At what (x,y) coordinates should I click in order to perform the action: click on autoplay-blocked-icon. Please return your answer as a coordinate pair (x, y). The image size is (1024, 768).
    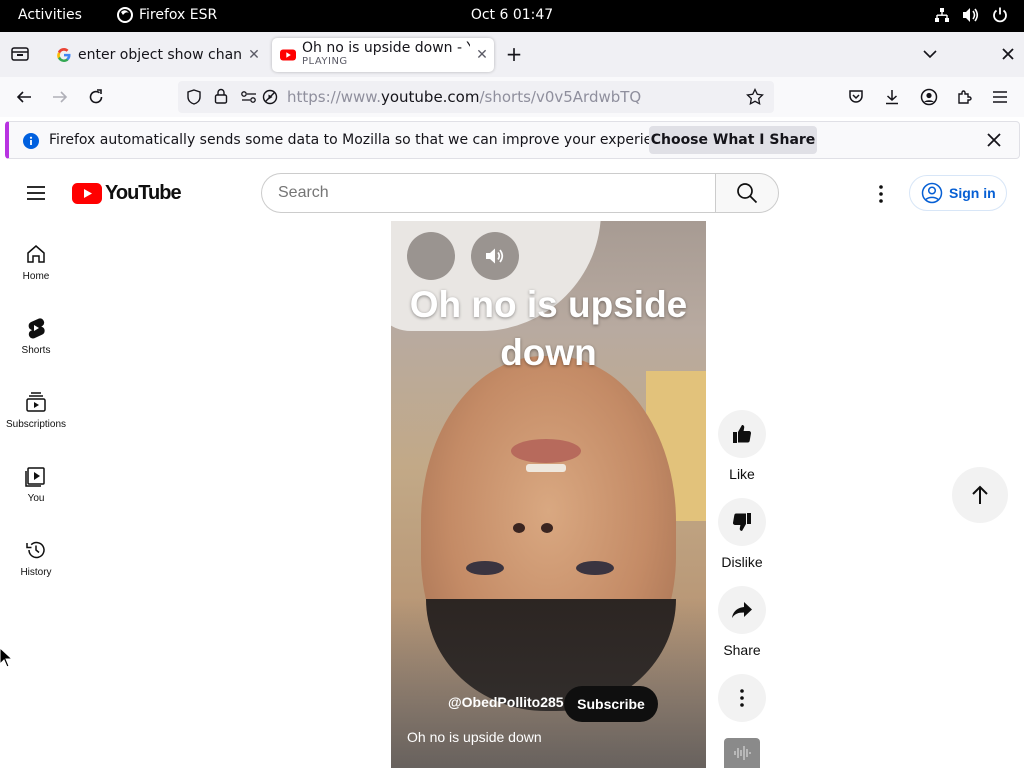
    Looking at the image, I should click on (270, 97).